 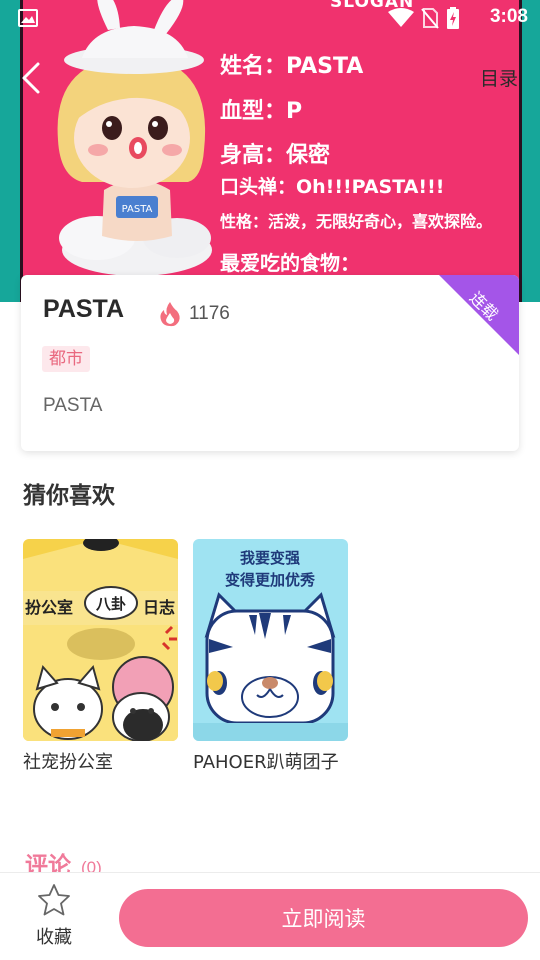 What do you see at coordinates (66, 359) in the screenshot?
I see `genre-tag: 都市` at bounding box center [66, 359].